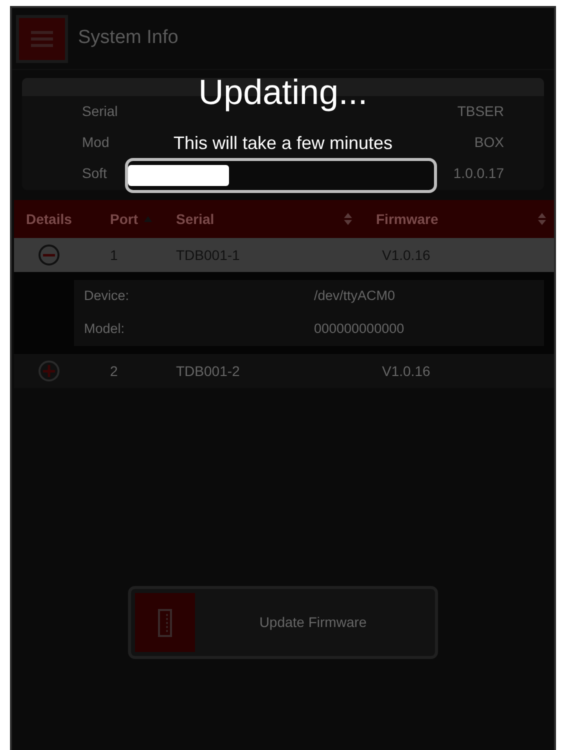  I want to click on table-cell: V1.0.16, so click(406, 370).